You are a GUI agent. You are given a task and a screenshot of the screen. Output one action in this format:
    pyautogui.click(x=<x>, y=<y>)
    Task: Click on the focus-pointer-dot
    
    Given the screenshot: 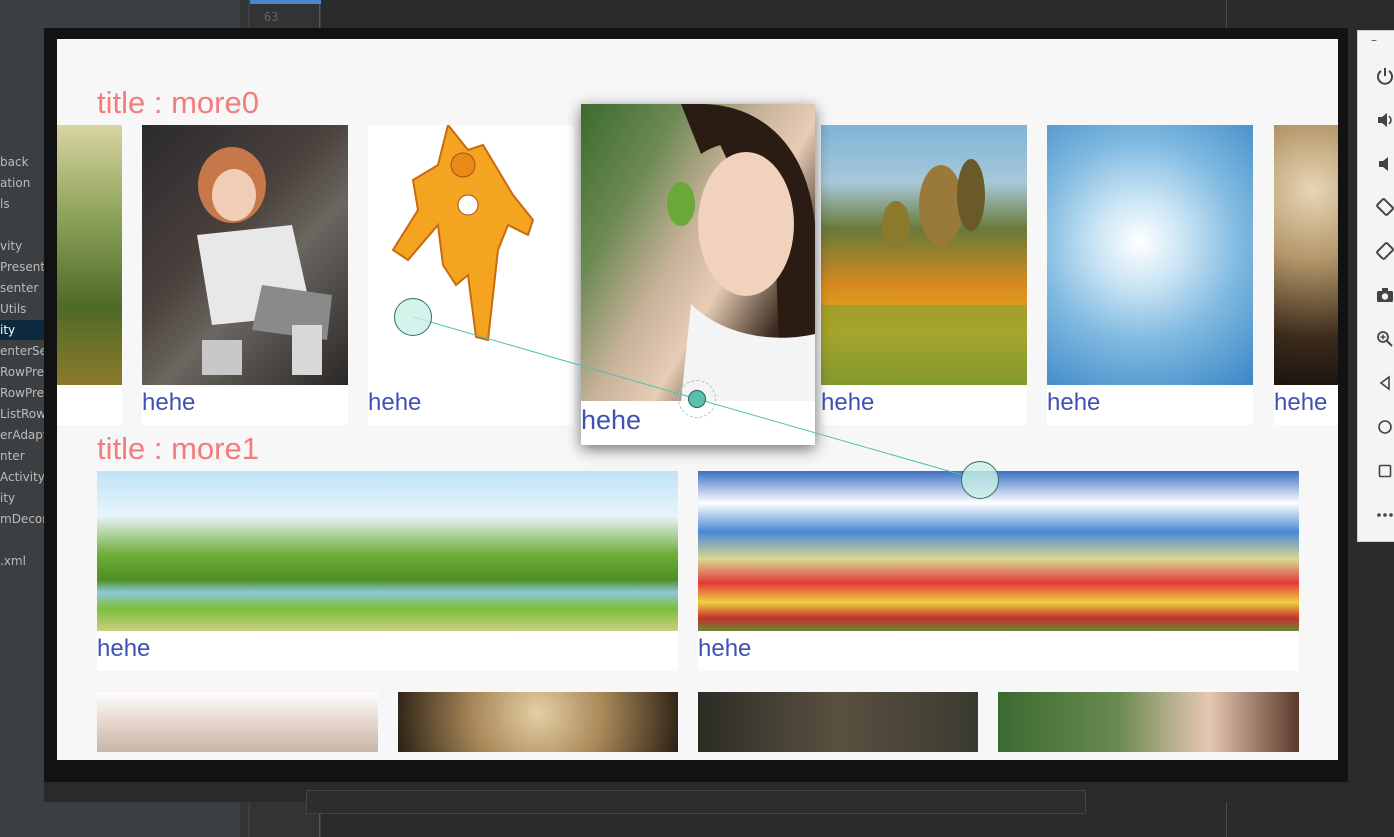 What is the action you would take?
    pyautogui.click(x=697, y=399)
    